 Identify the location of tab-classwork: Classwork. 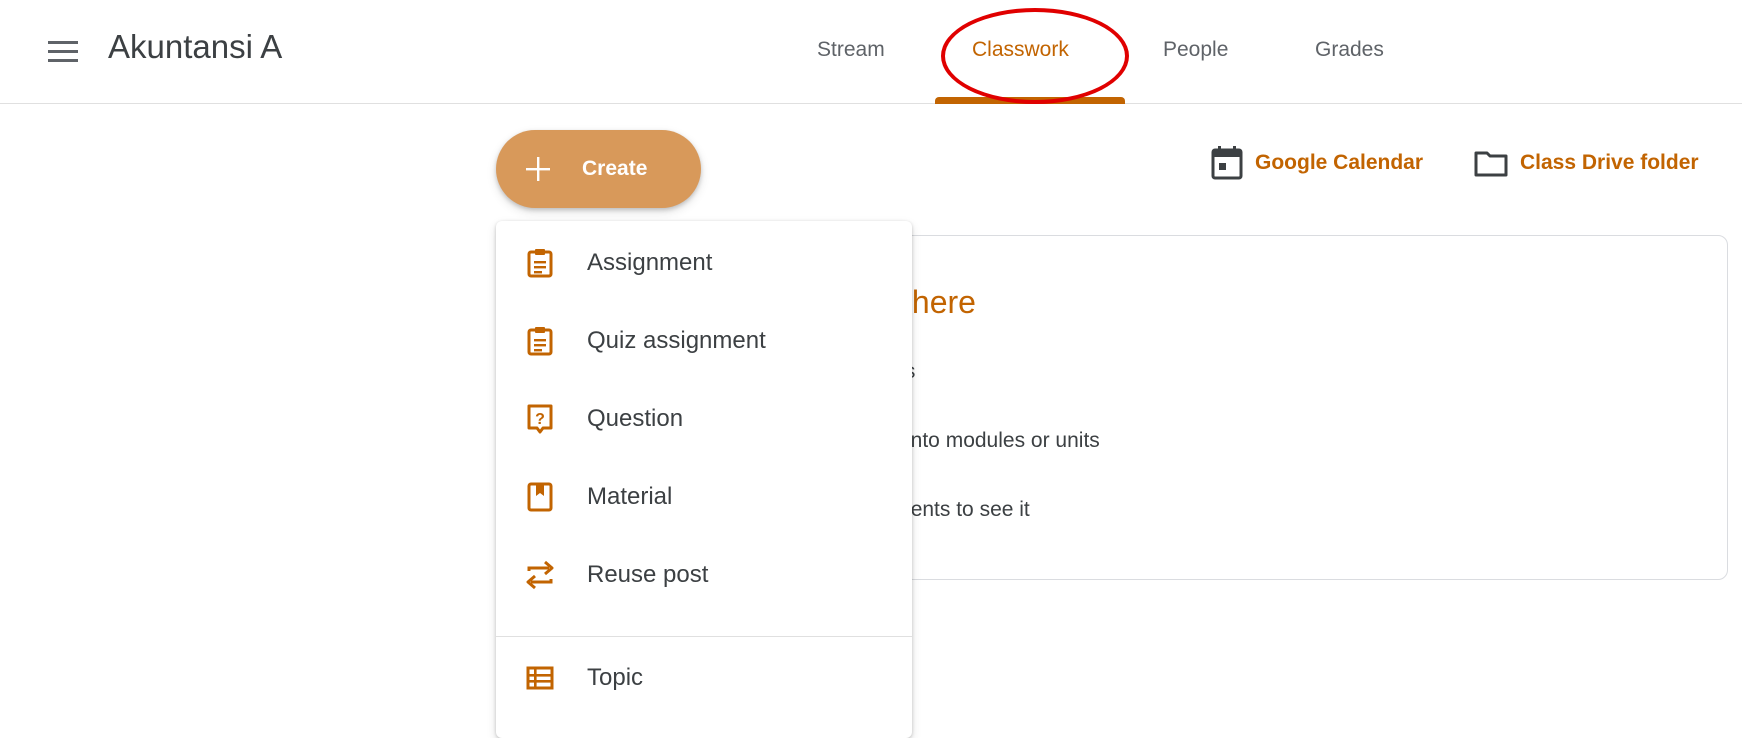
(1020, 50).